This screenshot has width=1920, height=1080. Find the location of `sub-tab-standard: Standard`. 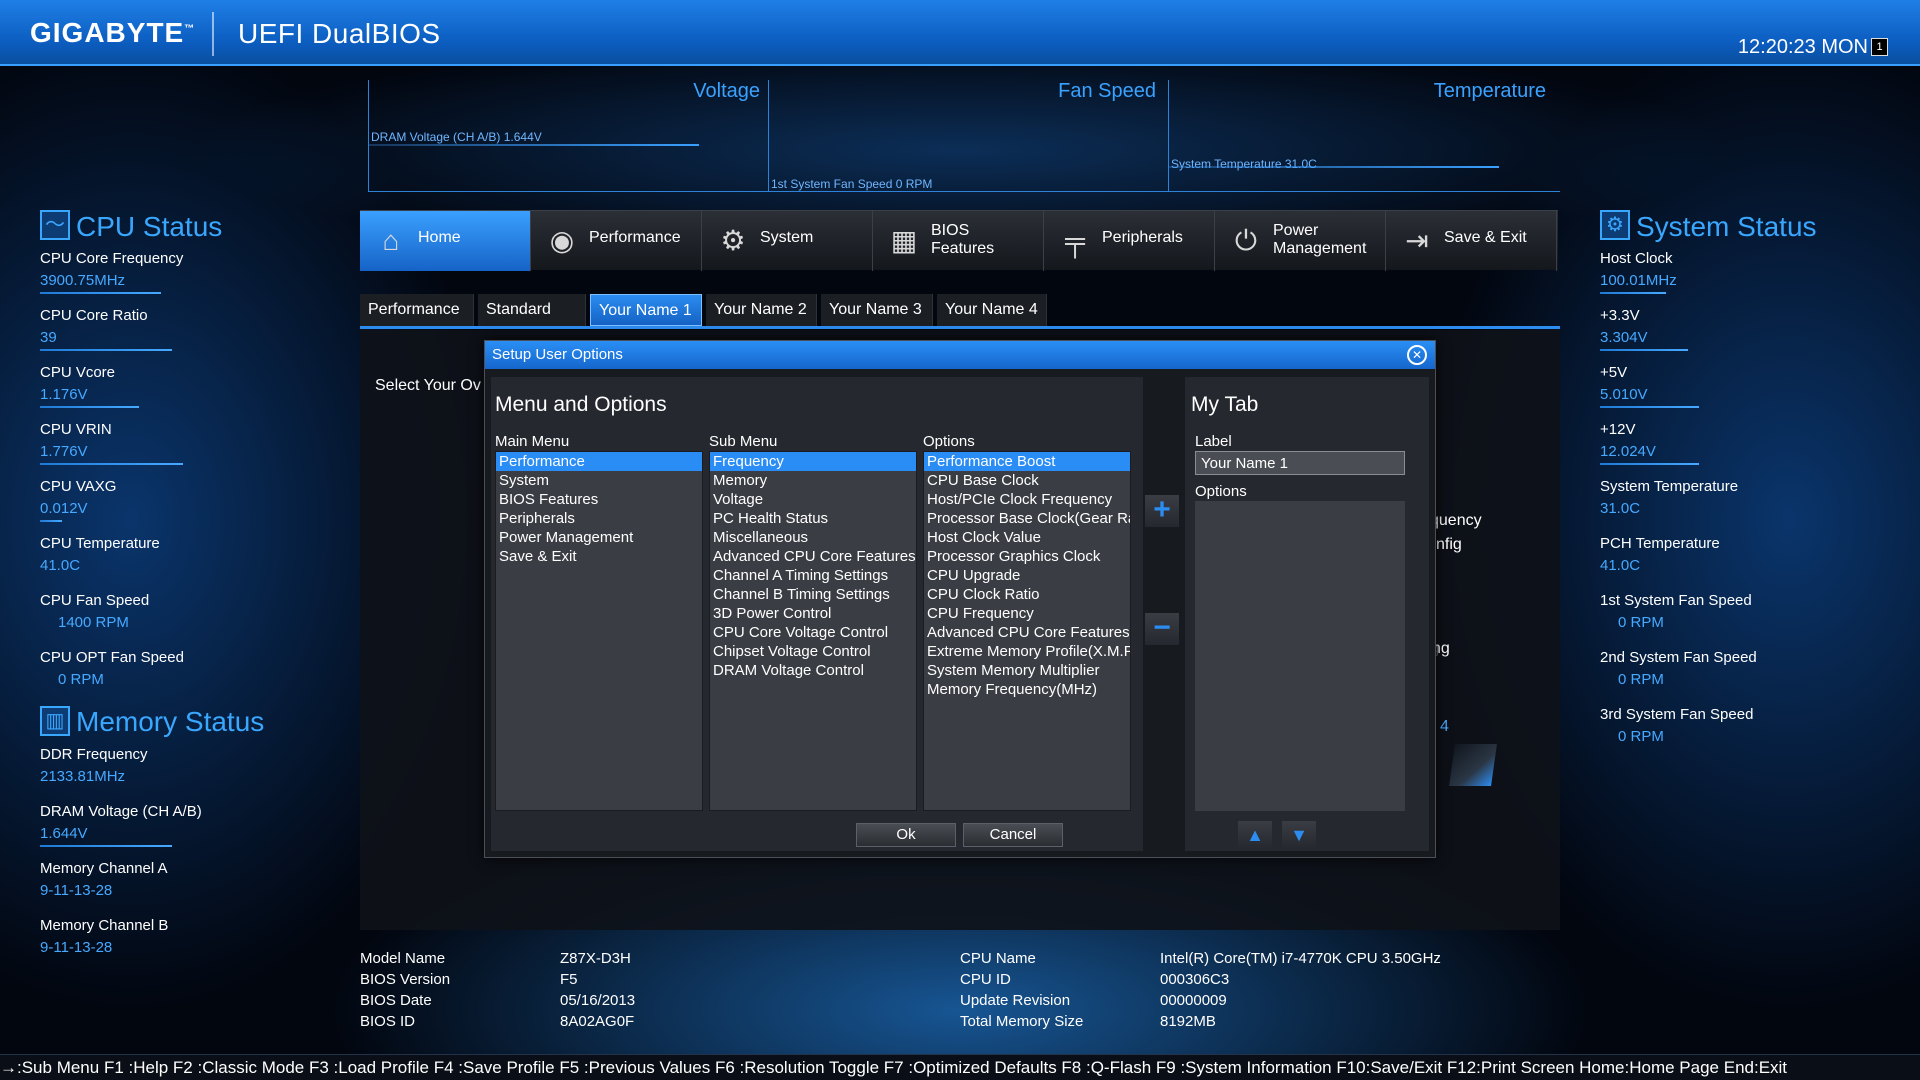

sub-tab-standard: Standard is located at coordinates (532, 310).